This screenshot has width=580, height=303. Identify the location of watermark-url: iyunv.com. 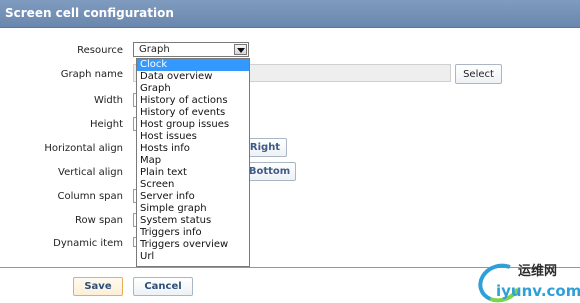
(538, 291).